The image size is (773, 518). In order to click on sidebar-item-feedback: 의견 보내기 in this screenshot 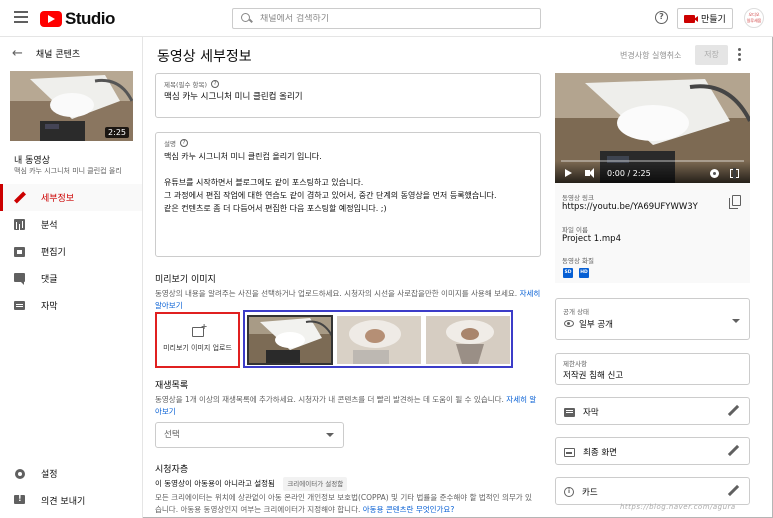, I will do `click(71, 500)`.